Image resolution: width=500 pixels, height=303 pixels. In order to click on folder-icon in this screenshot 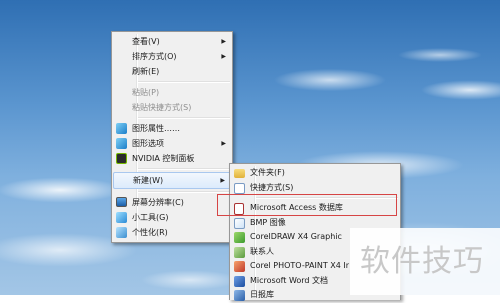, I will do `click(239, 173)`.